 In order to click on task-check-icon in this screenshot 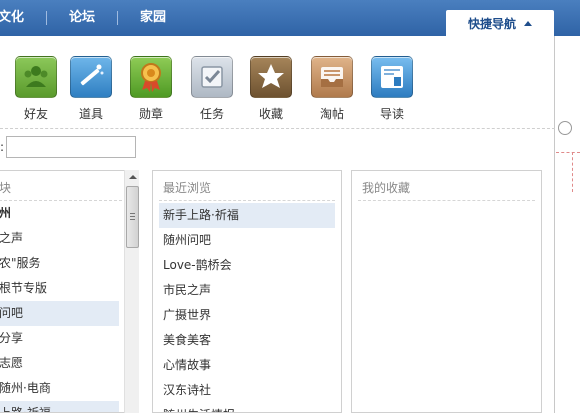, I will do `click(212, 77)`.